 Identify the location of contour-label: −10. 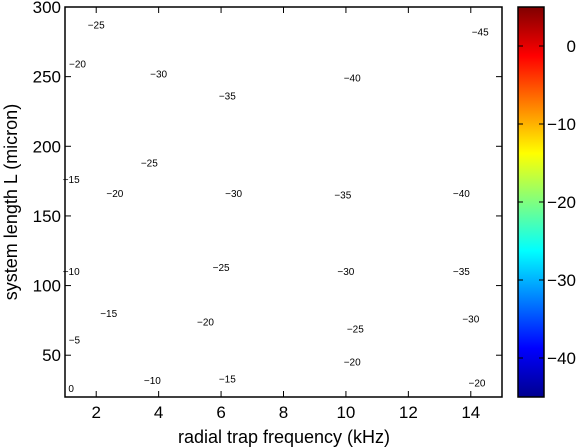
(152, 381).